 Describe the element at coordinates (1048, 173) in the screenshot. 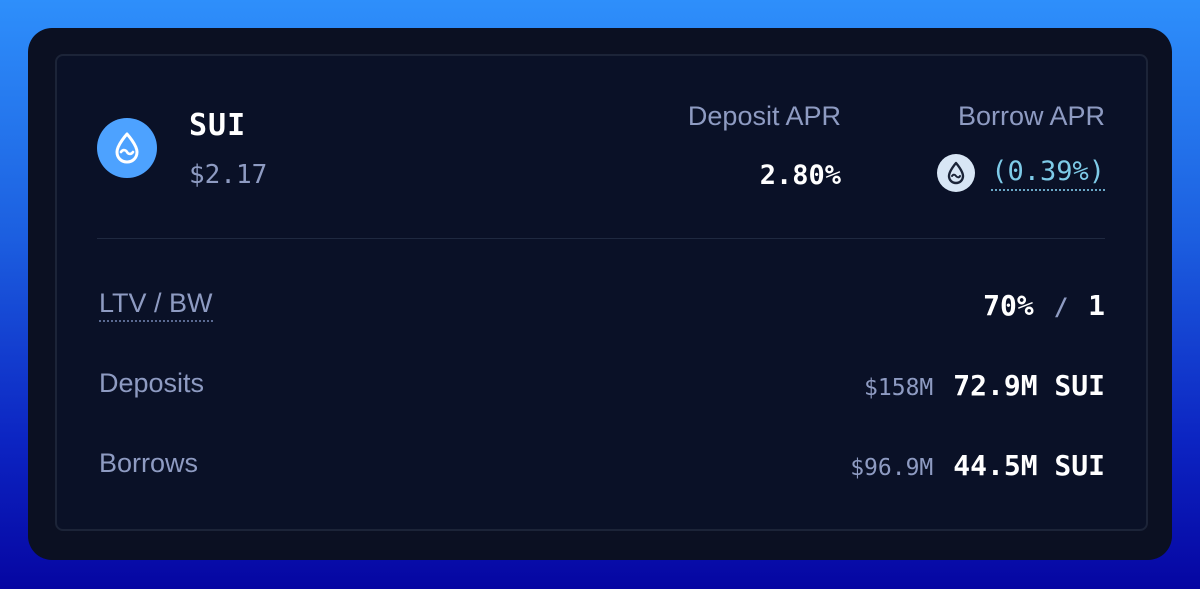

I see `borrow-apr-value-tooltip-trigger: (0.39%)` at that location.